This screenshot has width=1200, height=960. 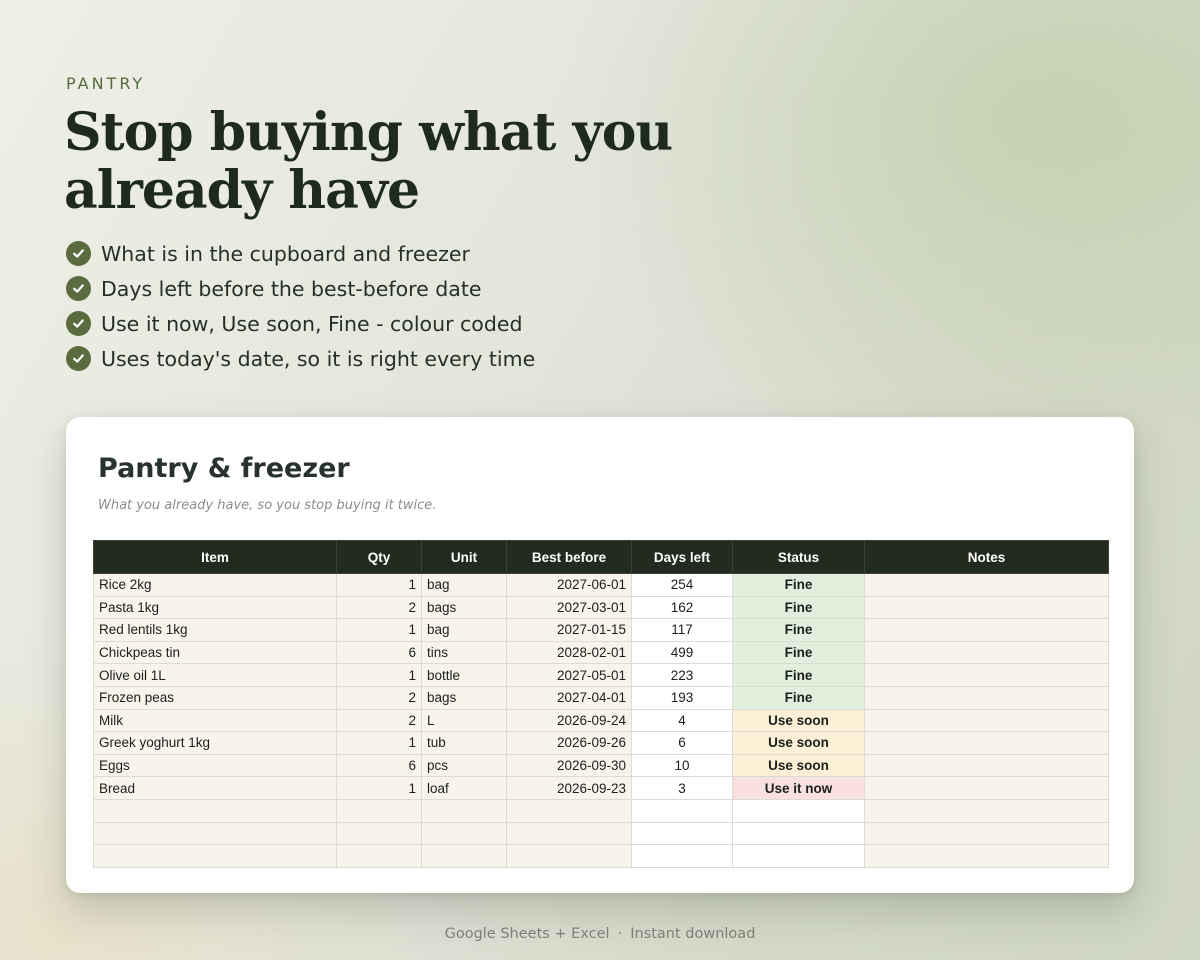 What do you see at coordinates (798, 557) in the screenshot?
I see `column-header-status: Status` at bounding box center [798, 557].